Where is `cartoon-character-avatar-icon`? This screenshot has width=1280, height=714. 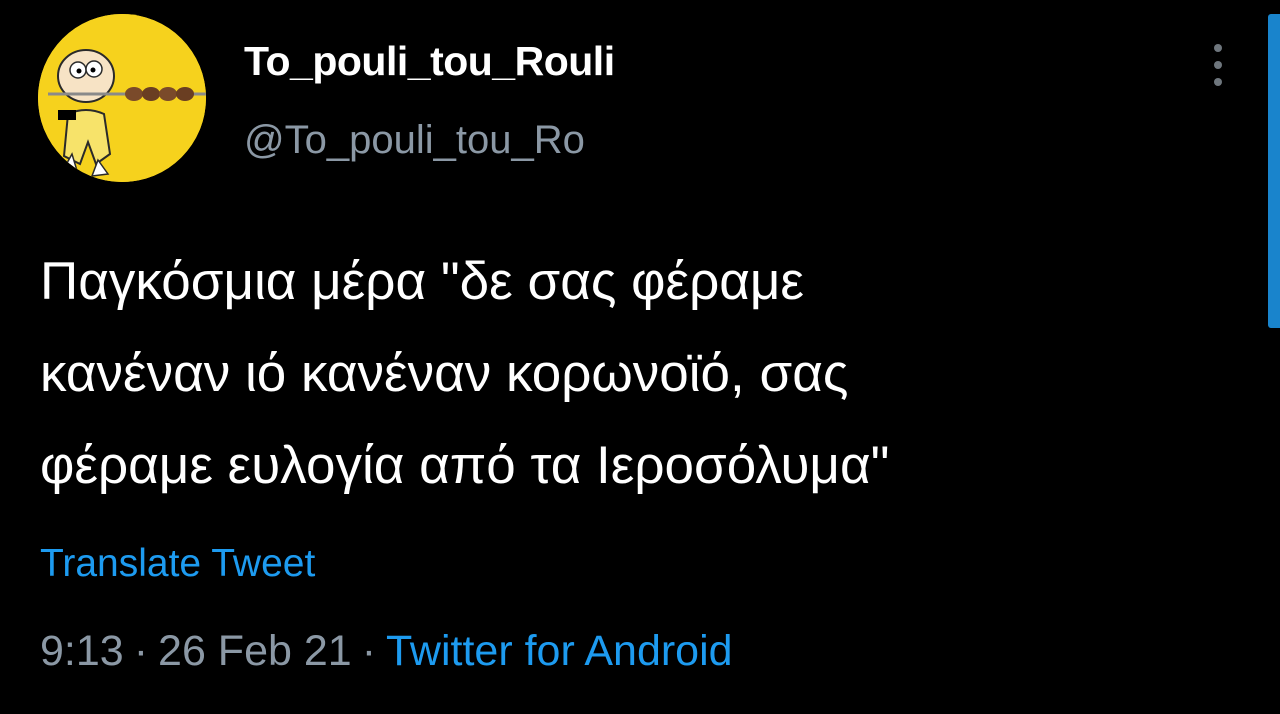 cartoon-character-avatar-icon is located at coordinates (122, 98).